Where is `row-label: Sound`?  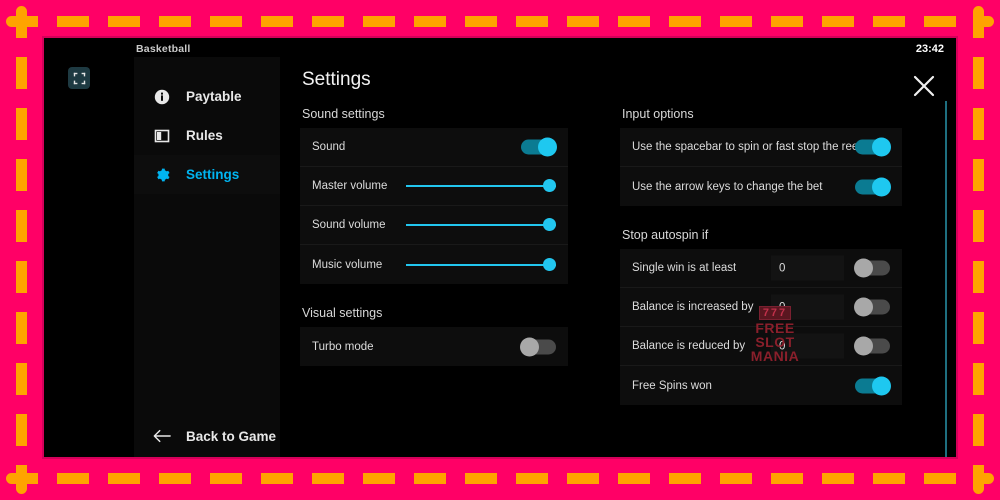 row-label: Sound is located at coordinates (329, 147).